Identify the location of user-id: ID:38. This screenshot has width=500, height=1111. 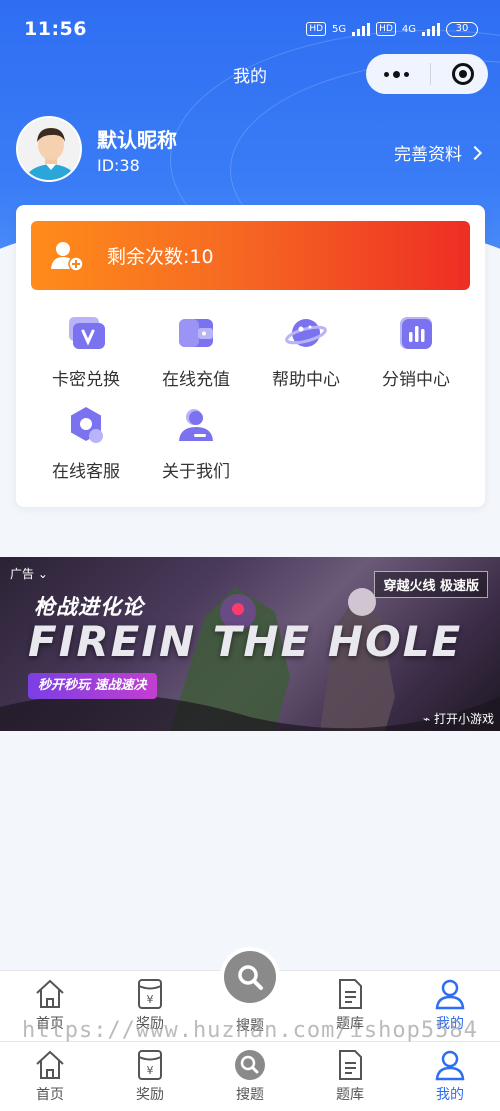
(118, 165).